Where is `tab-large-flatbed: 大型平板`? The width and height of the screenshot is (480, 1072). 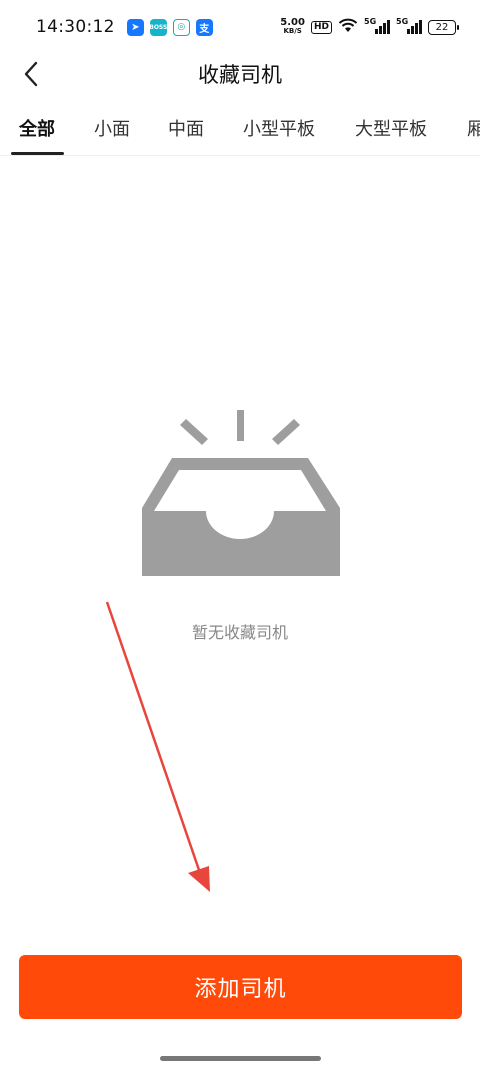 tab-large-flatbed: 大型平板 is located at coordinates (391, 128).